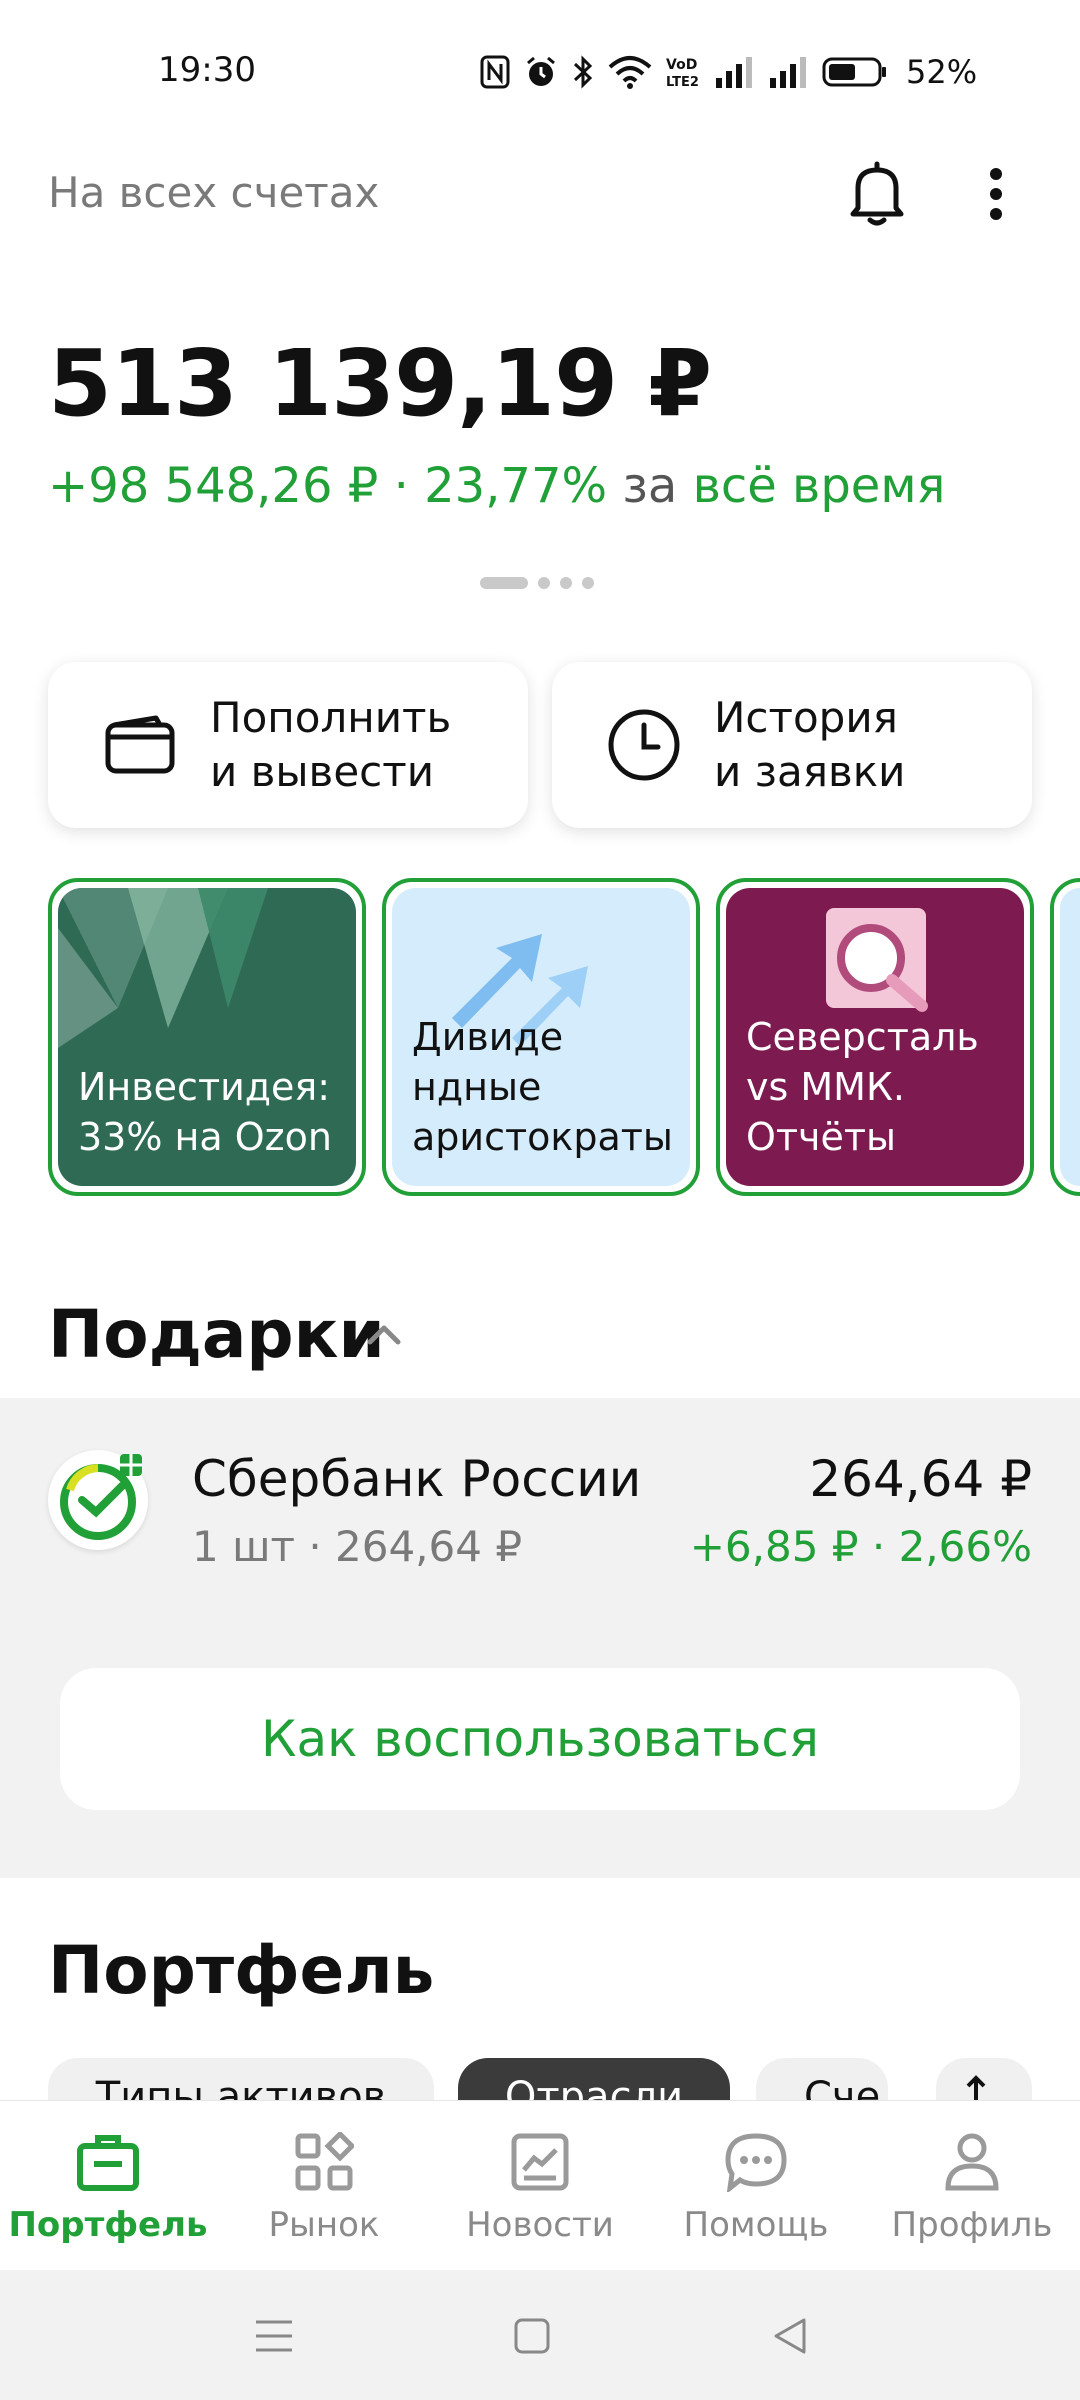  Describe the element at coordinates (140, 745) in the screenshot. I see `wallet-icon` at that location.